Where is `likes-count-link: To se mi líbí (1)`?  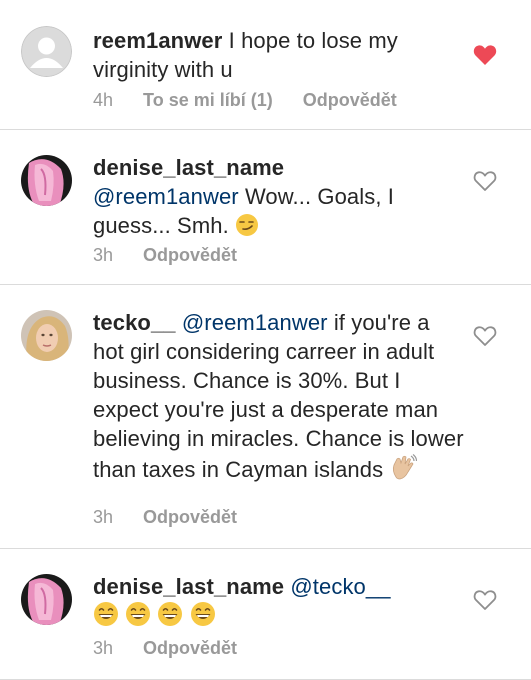
likes-count-link: To se mi líbí (1) is located at coordinates (208, 100).